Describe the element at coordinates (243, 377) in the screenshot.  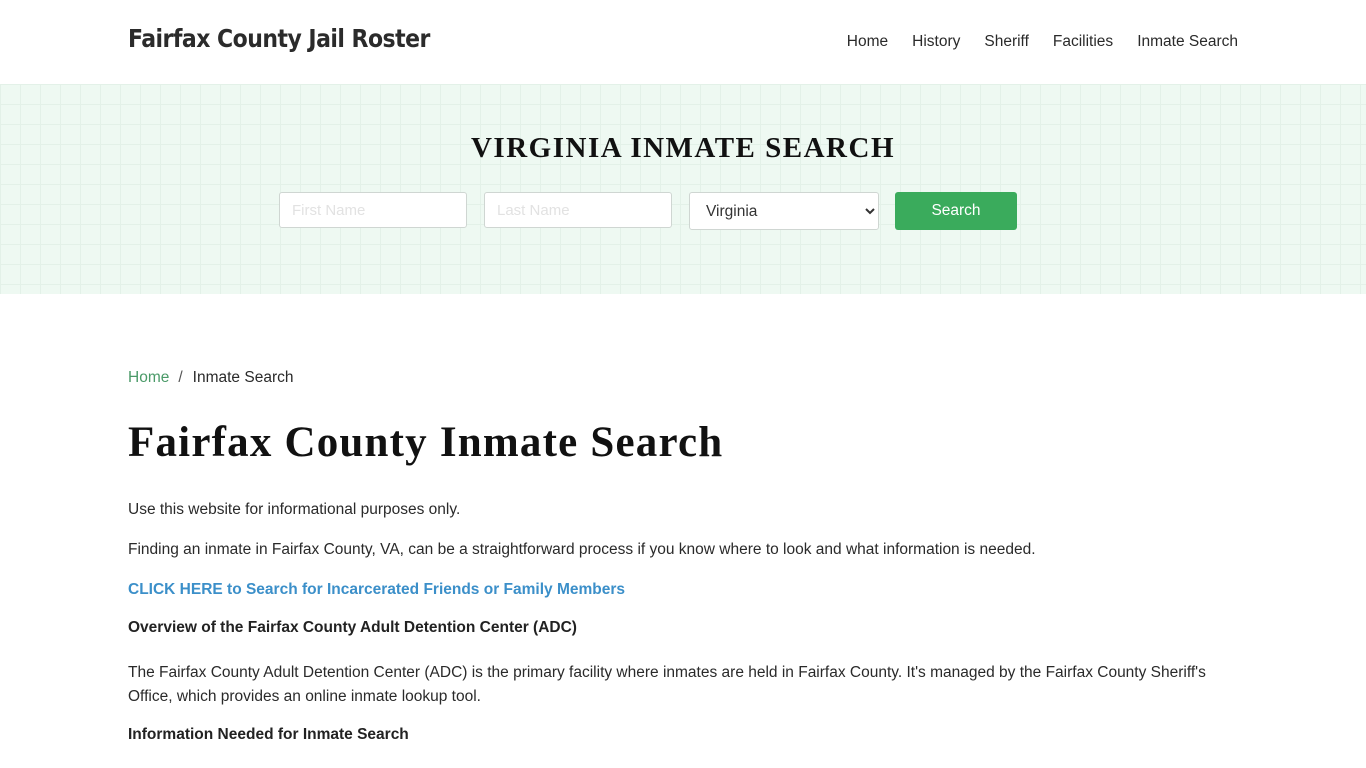
I see `breadcrumb-current: Inmate Search` at that location.